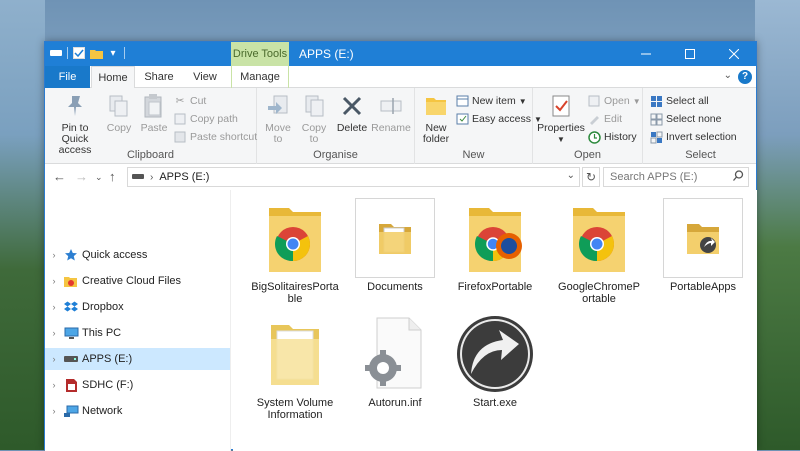 The image size is (800, 451). Describe the element at coordinates (777, 225) in the screenshot. I see `desktop-background-right` at that location.